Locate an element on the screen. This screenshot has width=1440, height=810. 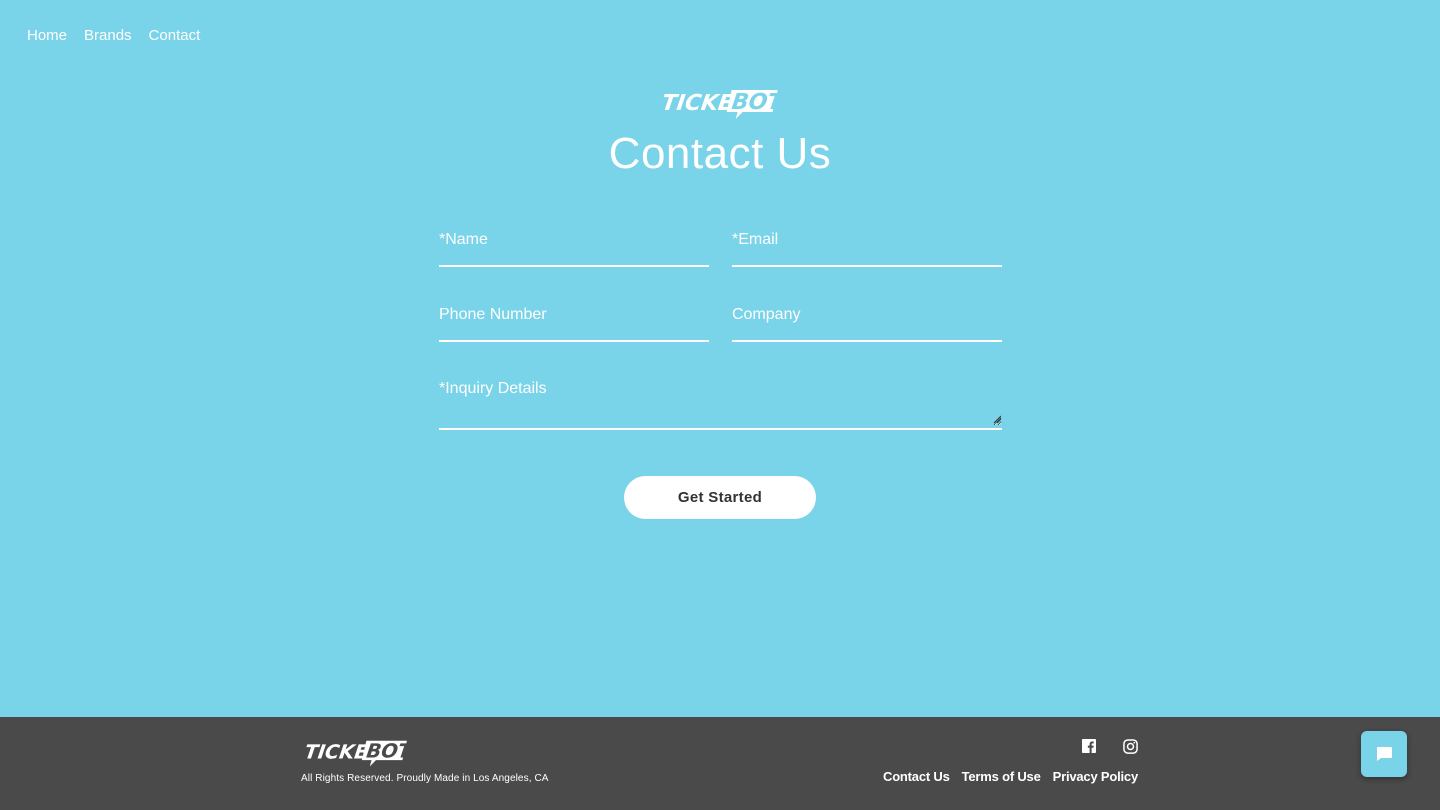
footer-links: Contact Us Terms of Use Privacy Policy is located at coordinates (1010, 776).